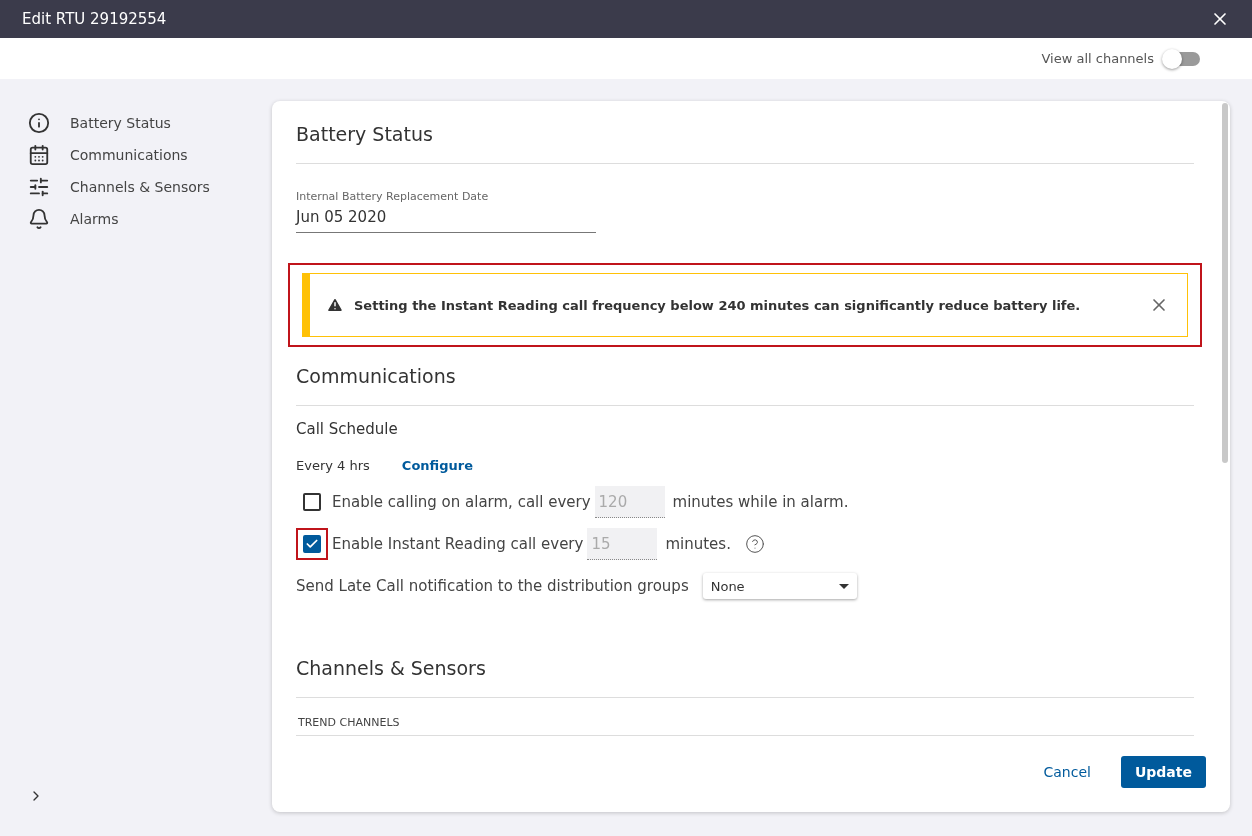 The height and width of the screenshot is (836, 1252). Describe the element at coordinates (1097, 58) in the screenshot. I see `toggle-label: View all channels` at that location.